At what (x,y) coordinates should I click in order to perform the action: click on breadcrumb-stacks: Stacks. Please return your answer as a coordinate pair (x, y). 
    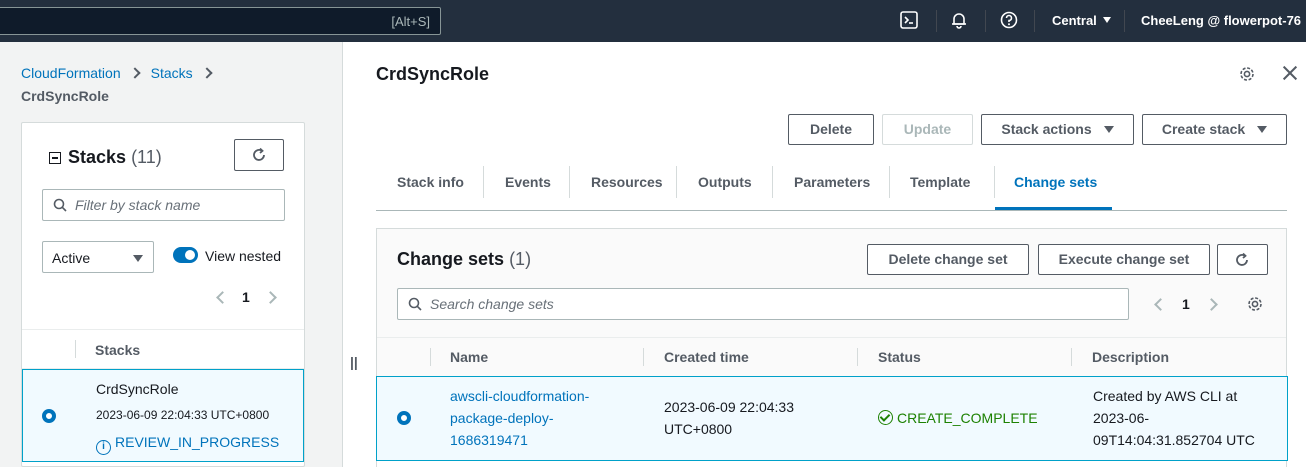
    Looking at the image, I should click on (172, 73).